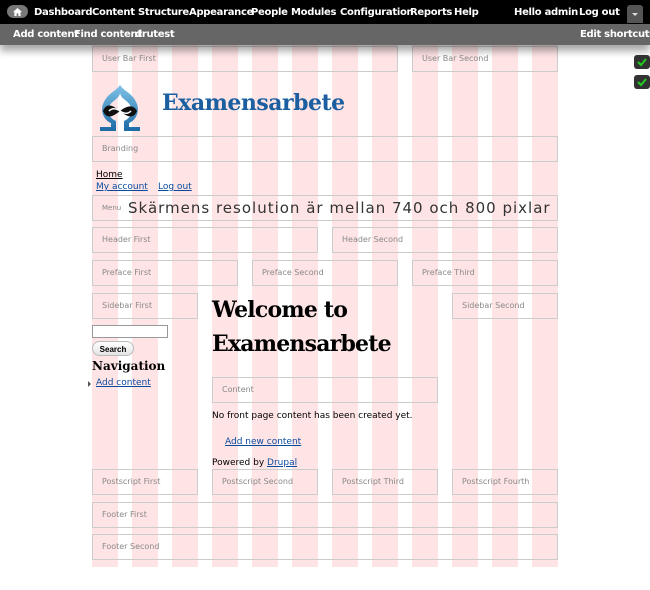  I want to click on navigation-title: Navigation, so click(129, 366).